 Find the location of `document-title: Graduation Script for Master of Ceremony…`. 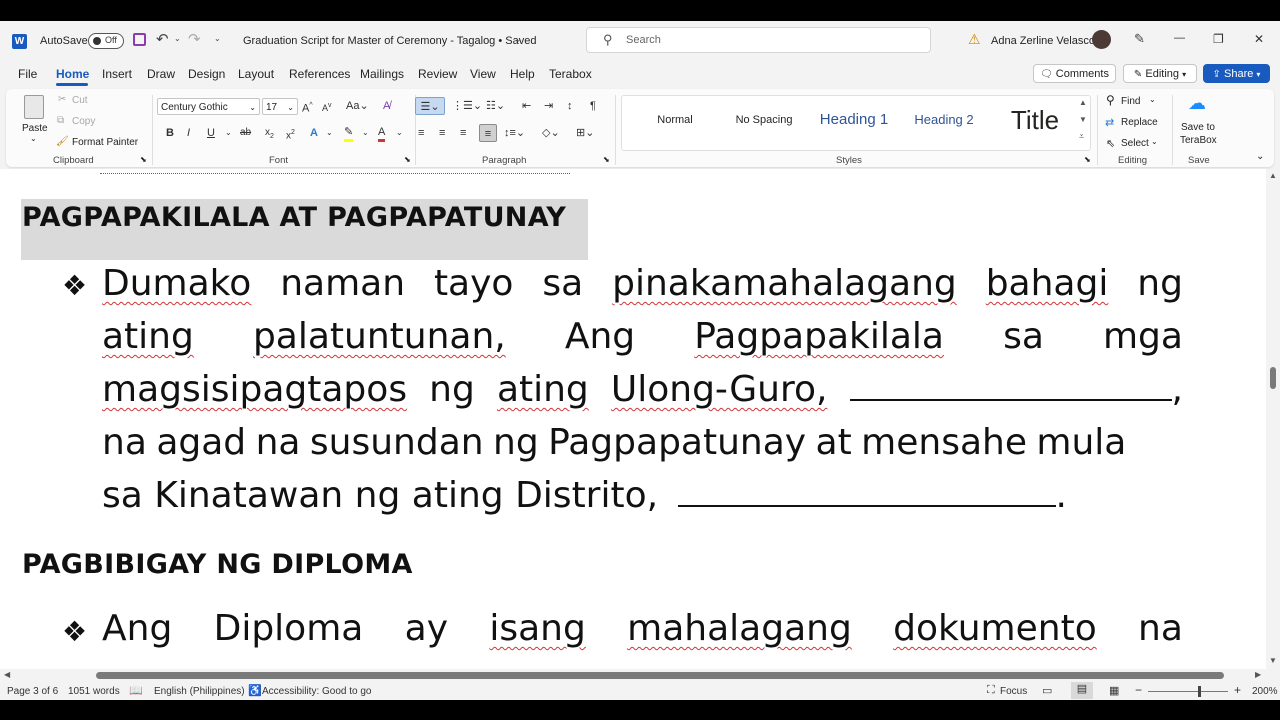

document-title: Graduation Script for Master of Ceremony… is located at coordinates (389, 41).